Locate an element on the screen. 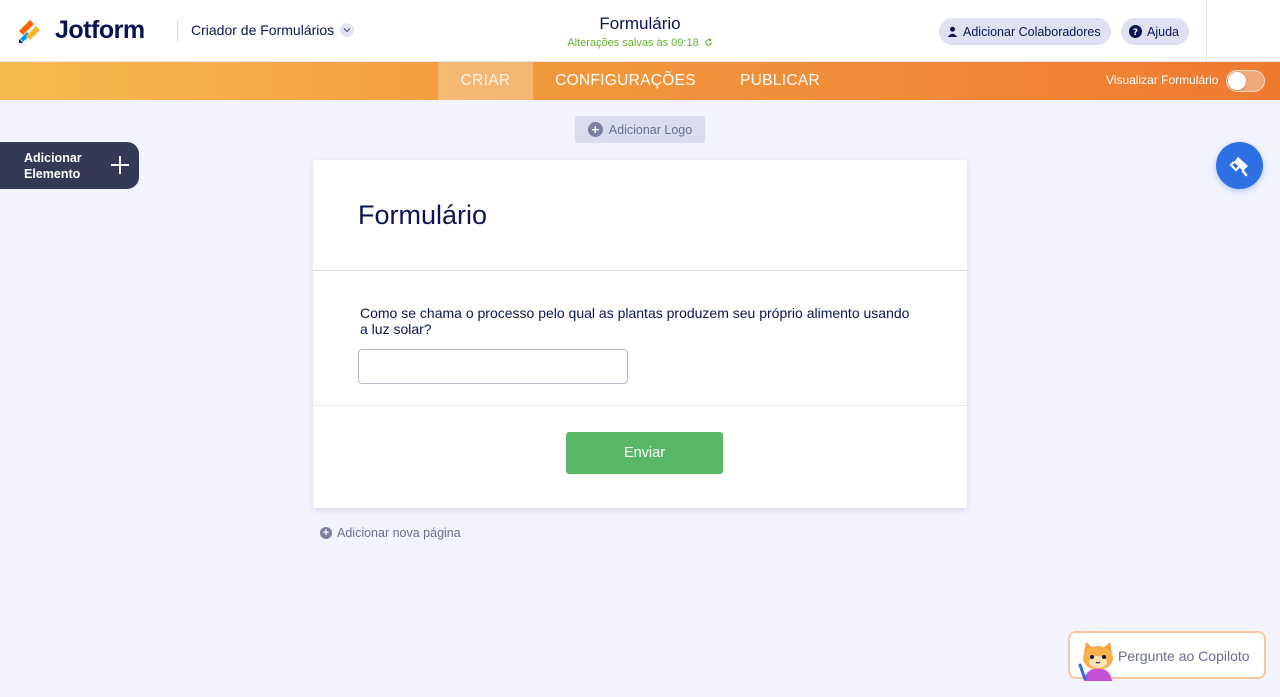  preview-label: Visualizar Formulário is located at coordinates (1162, 80).